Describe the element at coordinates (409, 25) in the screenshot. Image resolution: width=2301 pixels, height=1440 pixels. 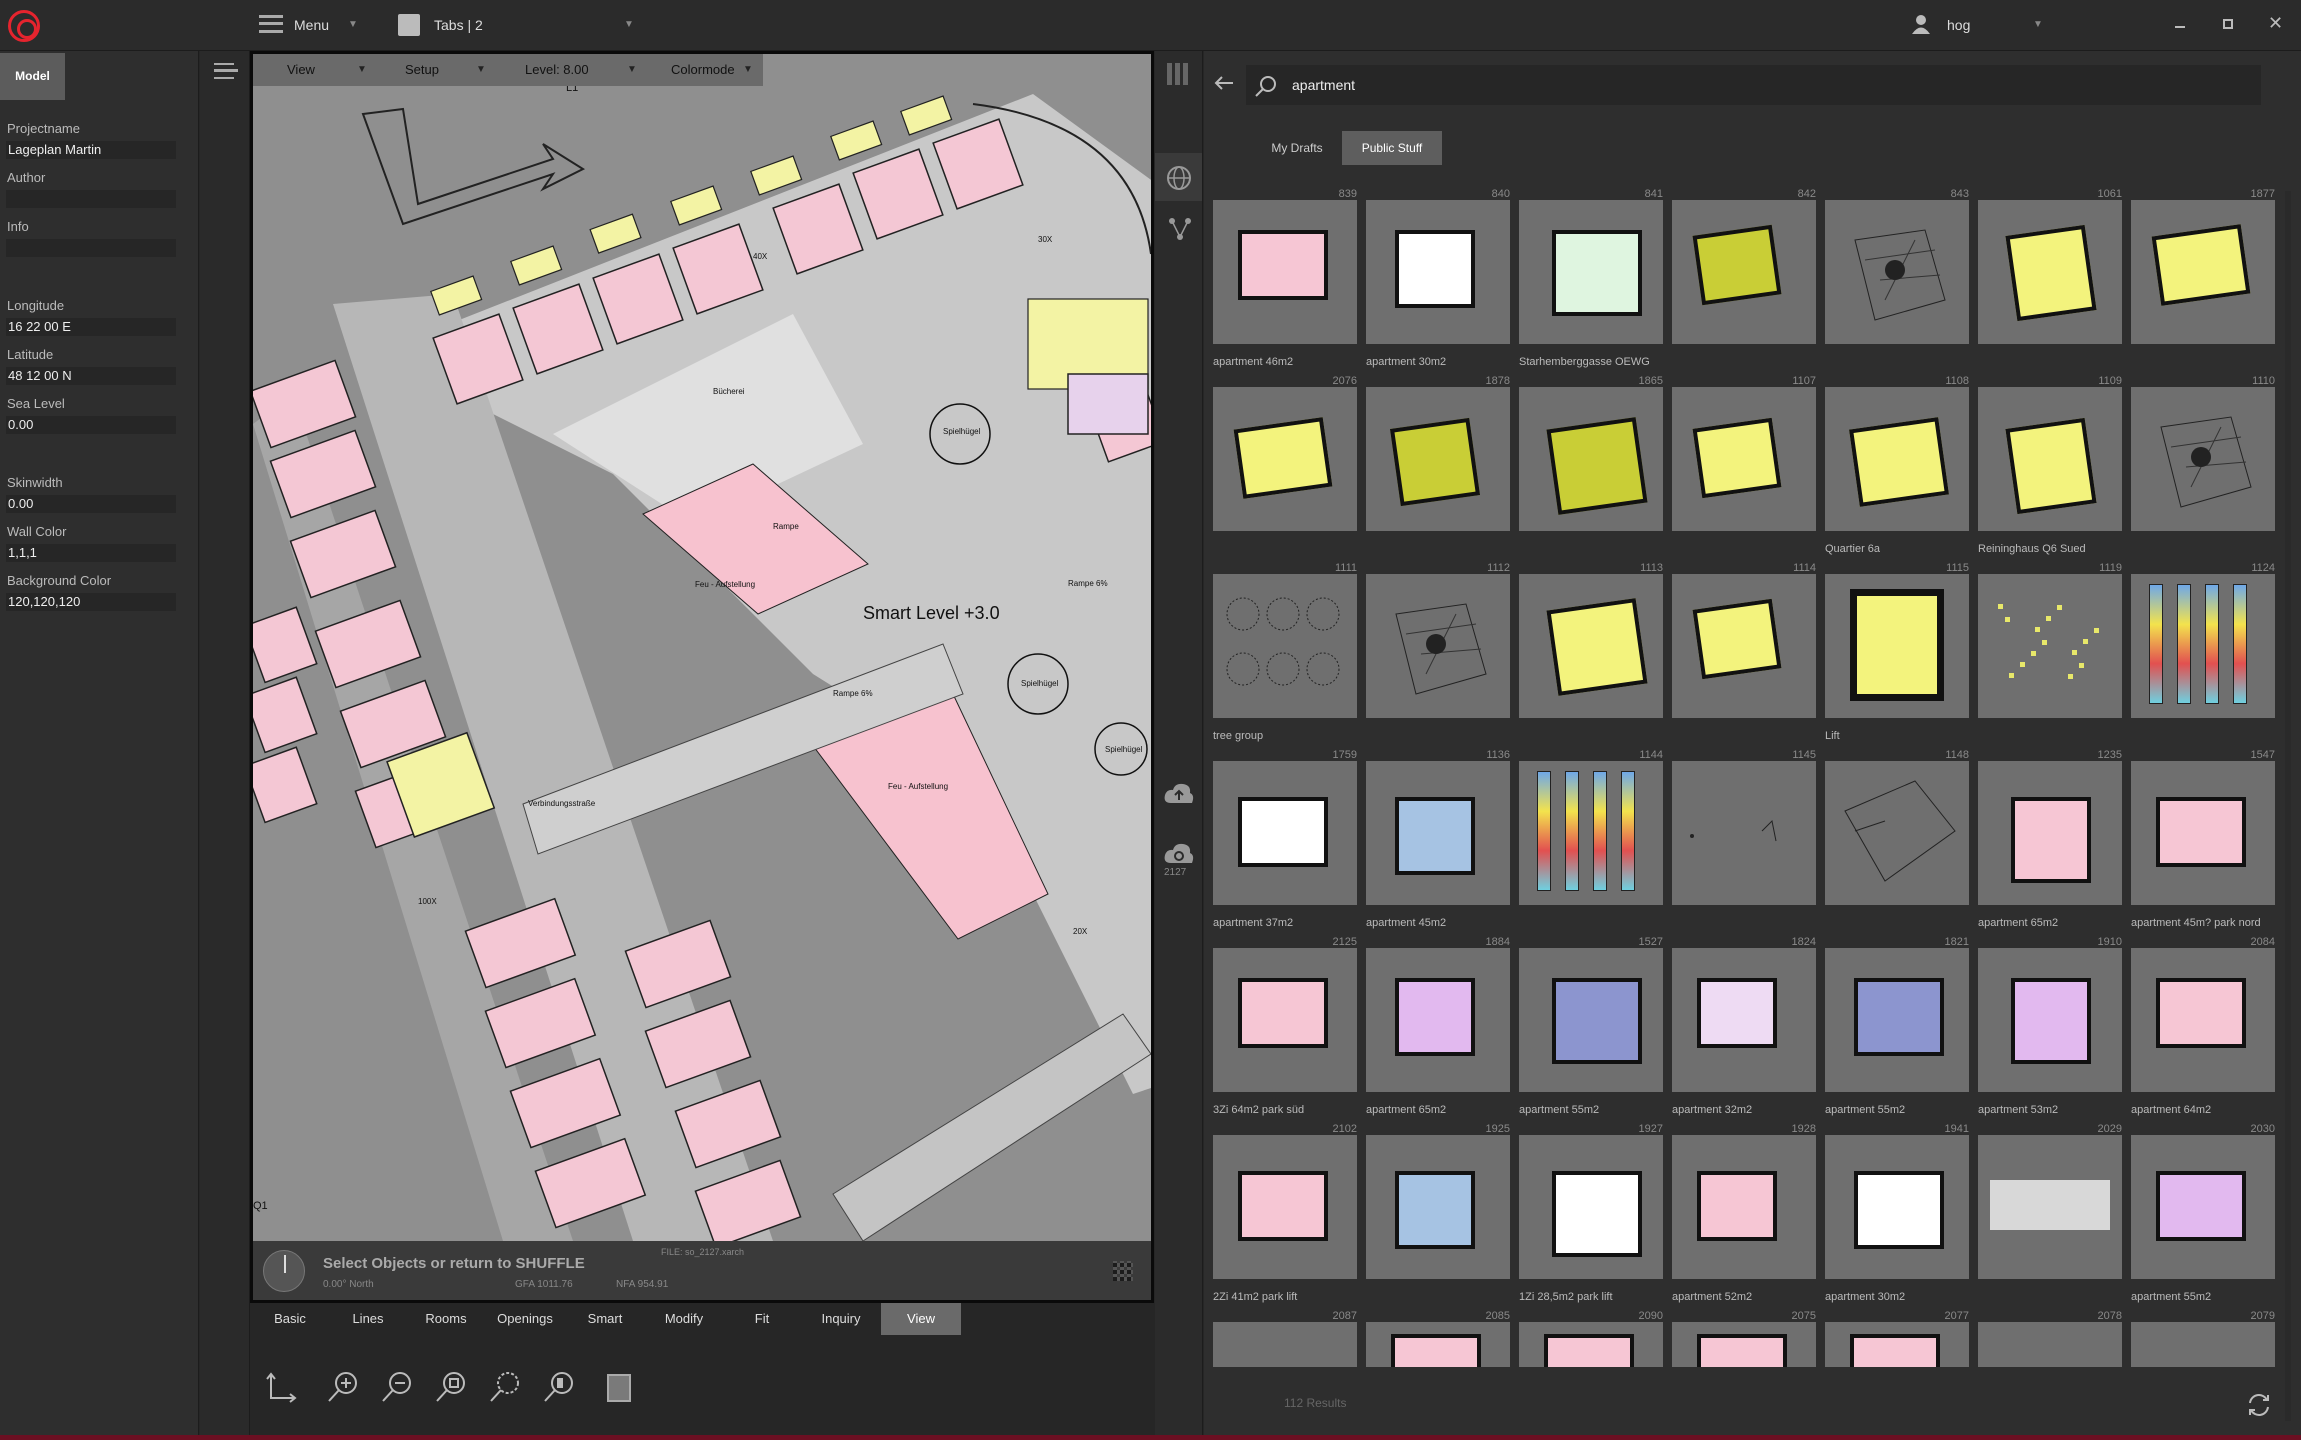
I see `tabs-icon` at that location.